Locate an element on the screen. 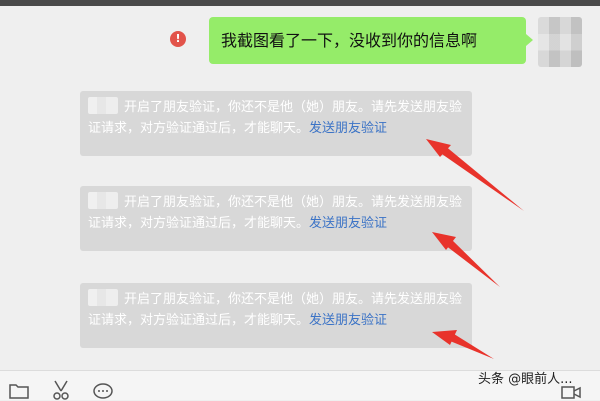  chat-bubble-icon is located at coordinates (103, 390).